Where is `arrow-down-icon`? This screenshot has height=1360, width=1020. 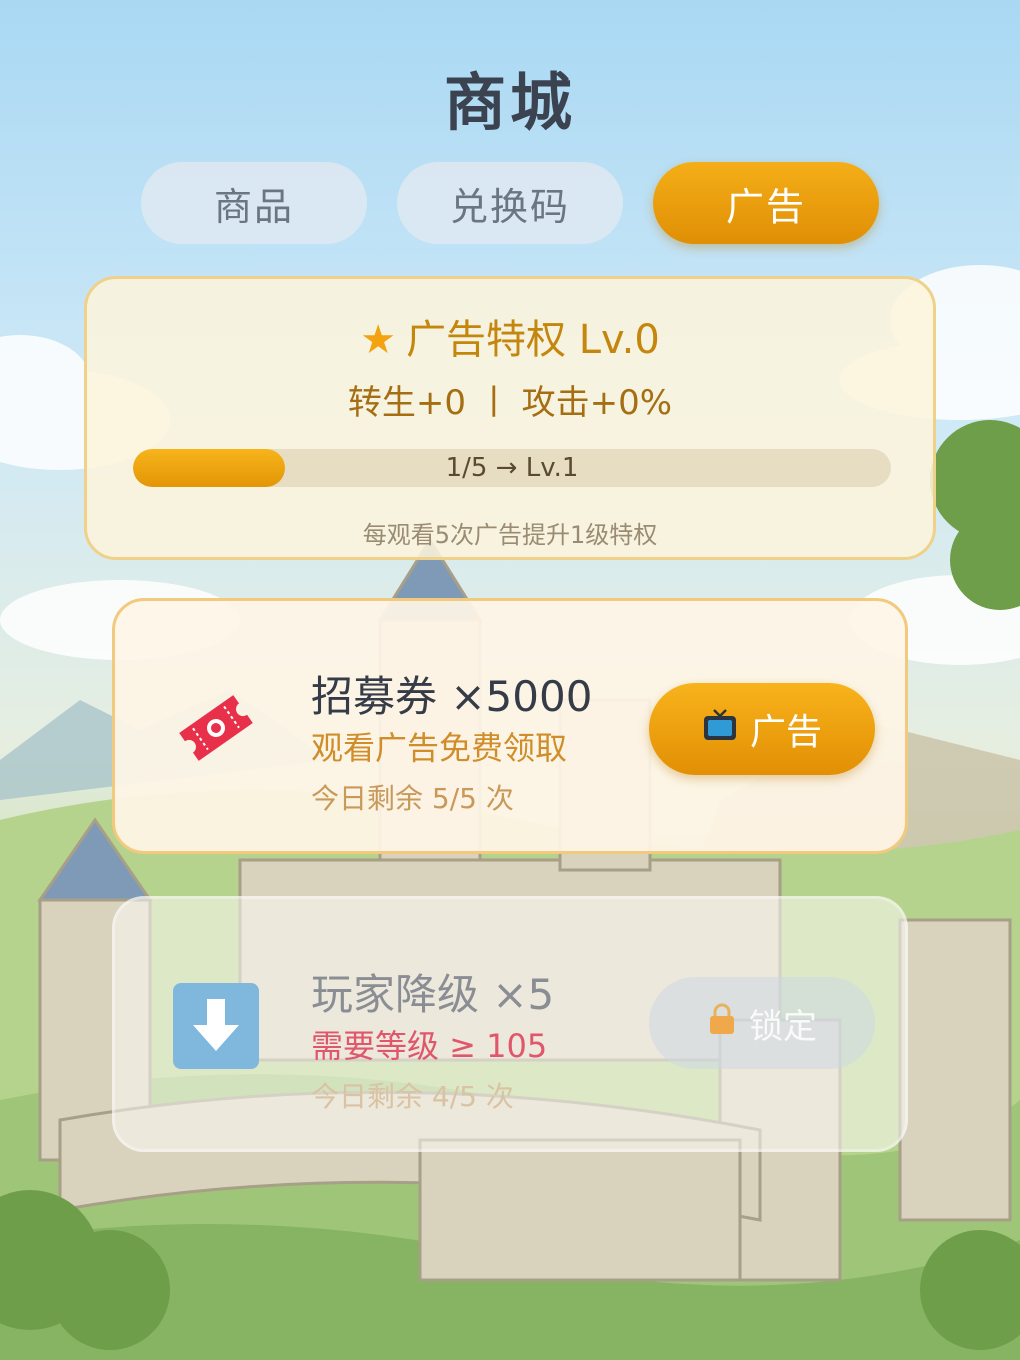
arrow-down-icon is located at coordinates (216, 1026).